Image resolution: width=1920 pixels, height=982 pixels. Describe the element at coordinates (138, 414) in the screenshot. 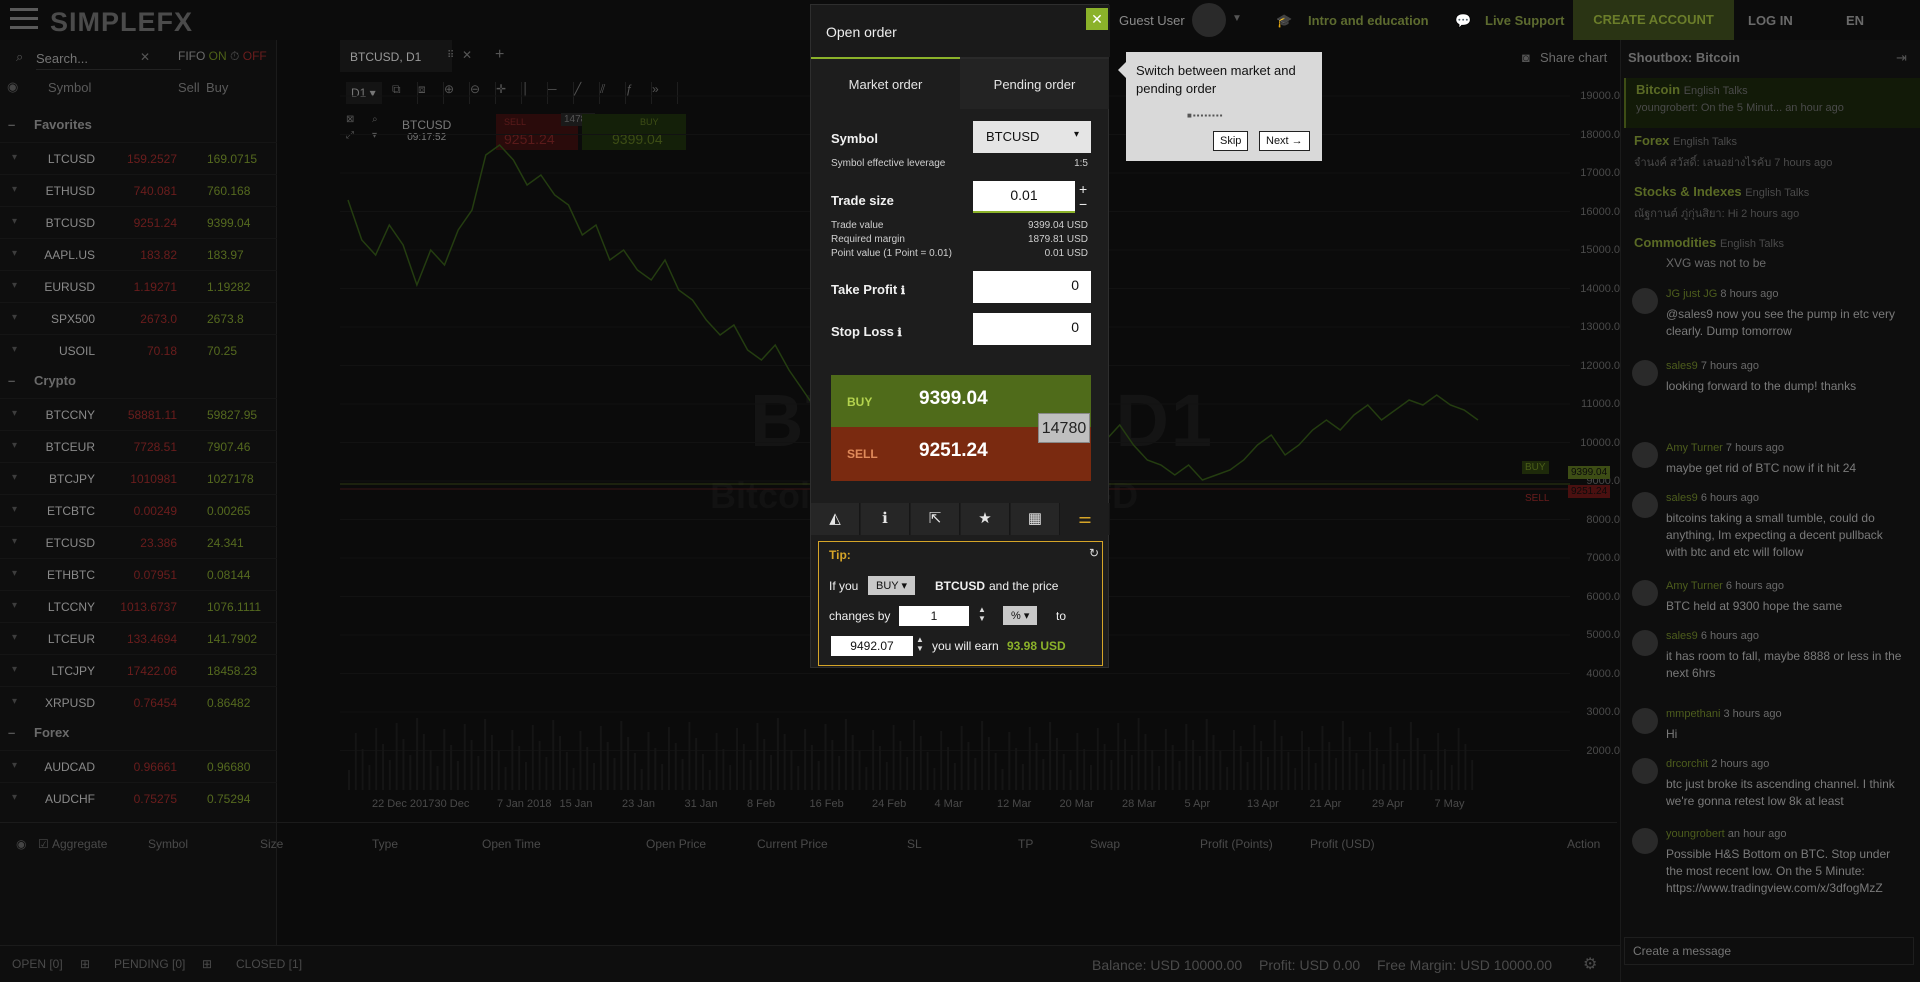

I see `table-row: ▾ BTCCNY 58881.11 59827.95` at that location.